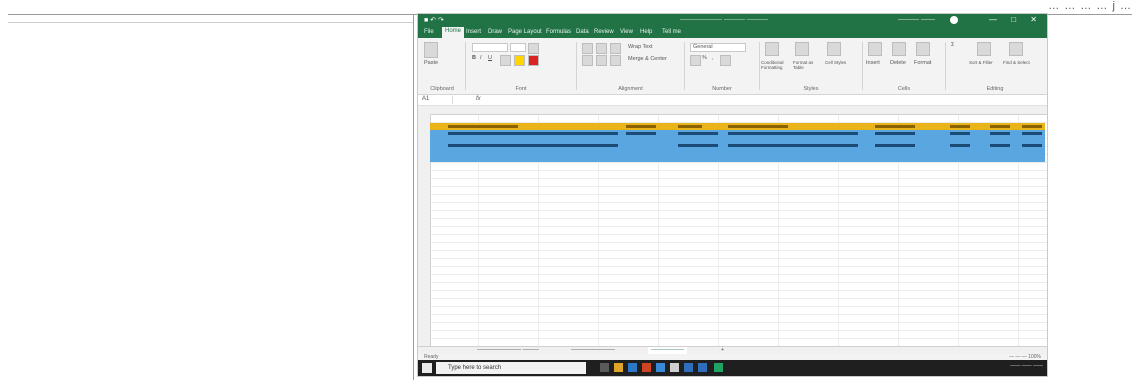 The width and height of the screenshot is (1134, 380). What do you see at coordinates (632, 367) in the screenshot?
I see `edge-icon` at bounding box center [632, 367].